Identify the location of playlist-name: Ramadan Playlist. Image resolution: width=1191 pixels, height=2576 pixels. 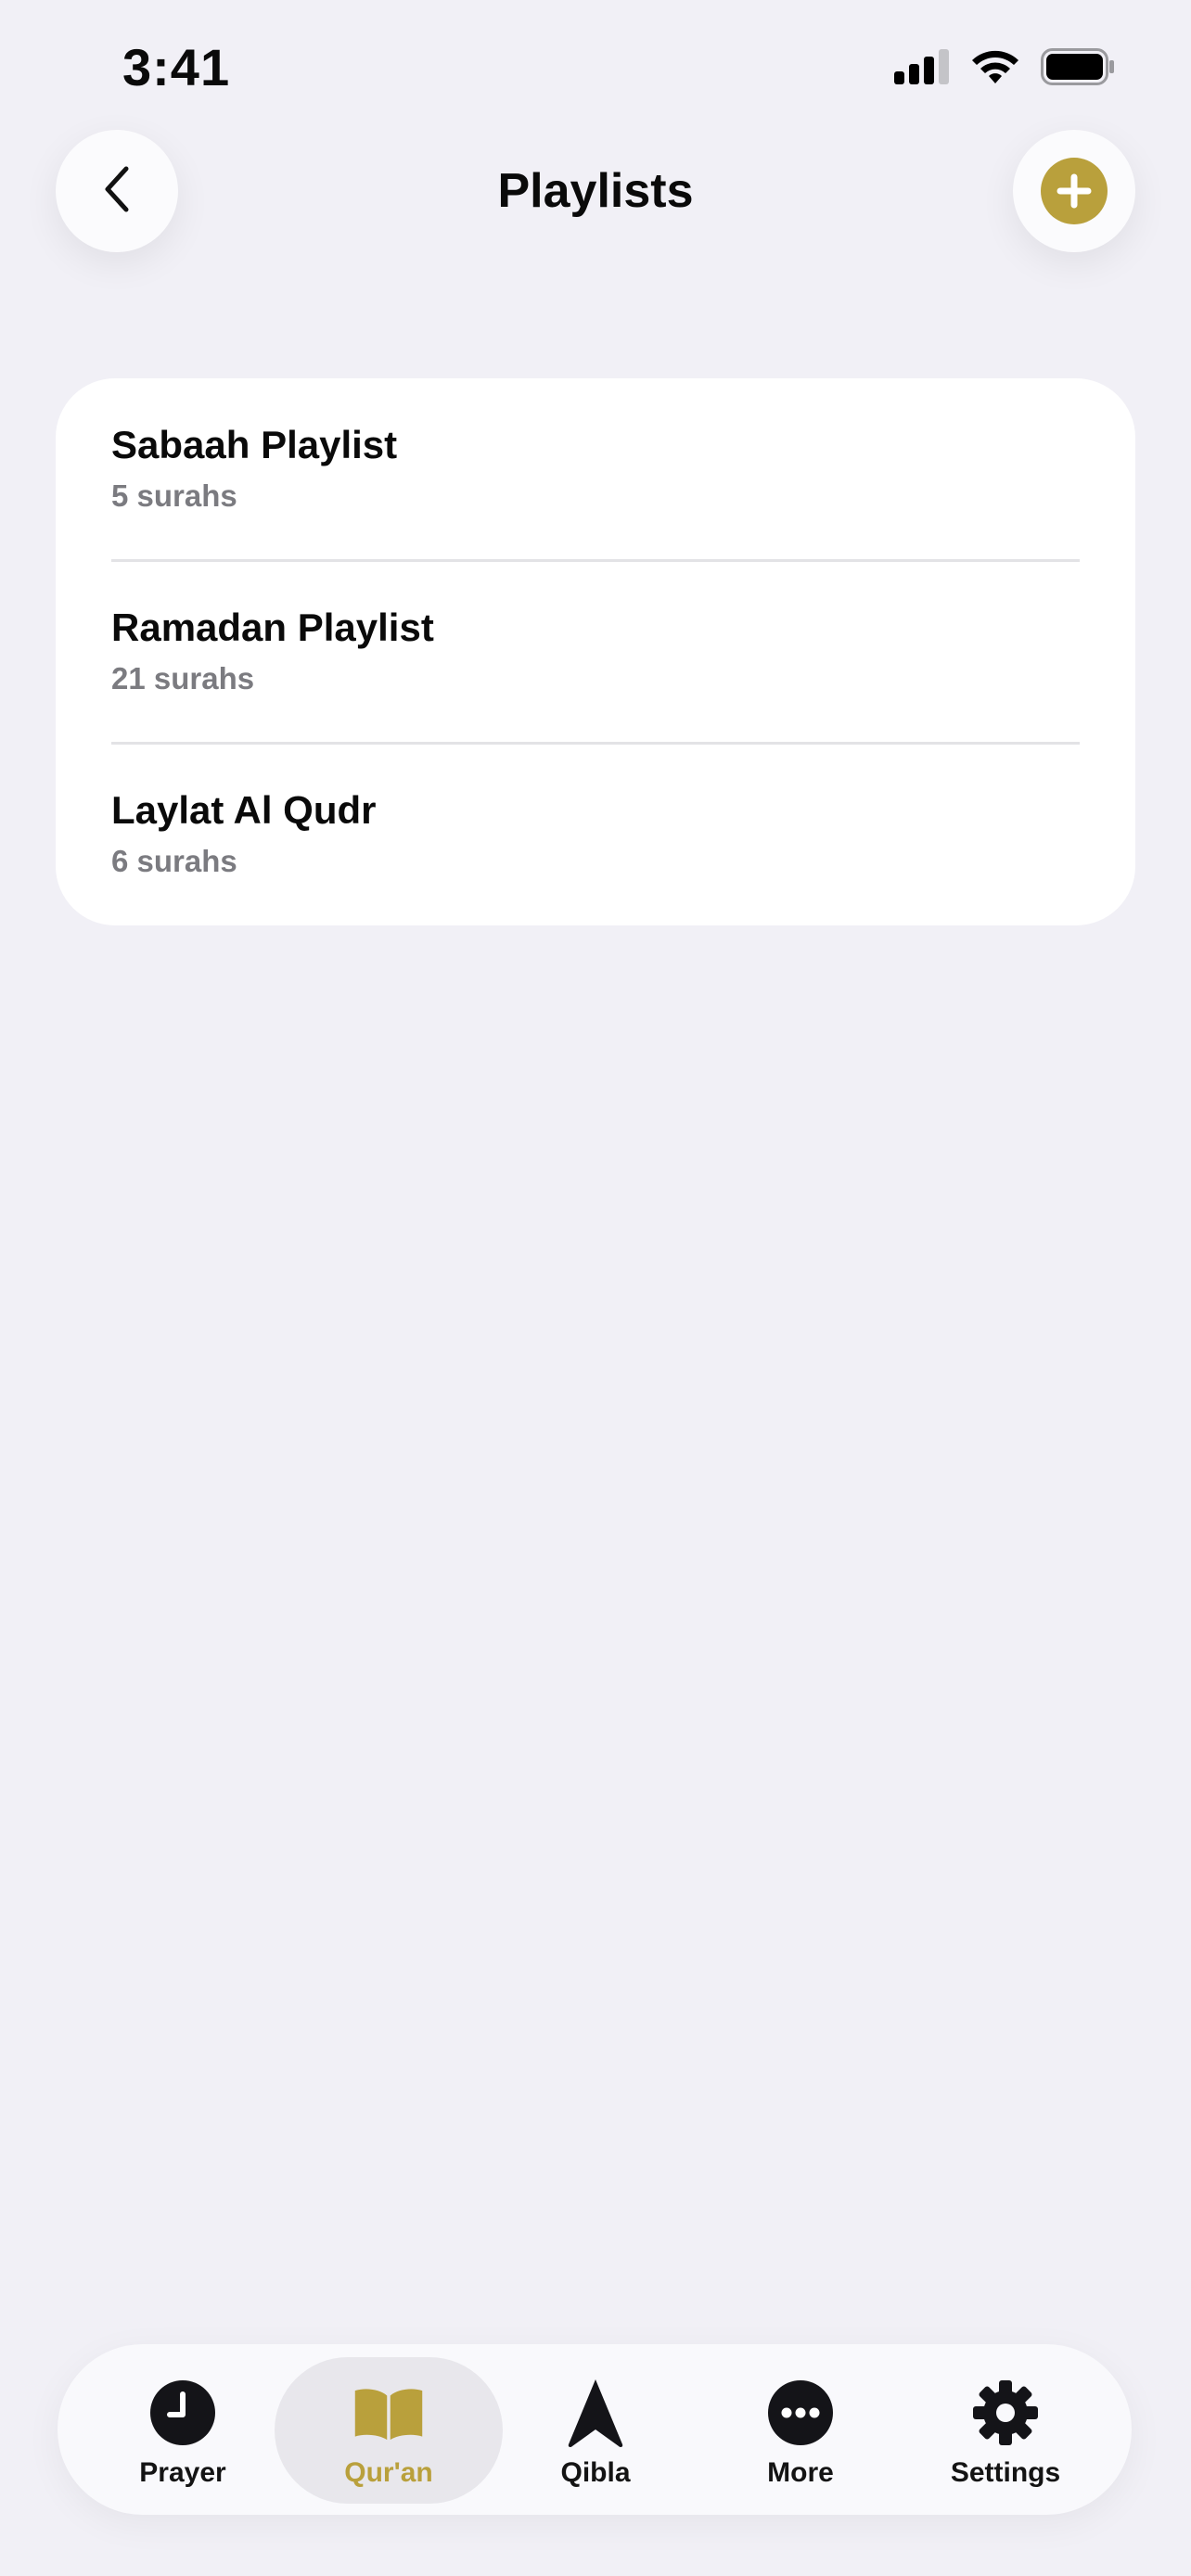
(272, 628).